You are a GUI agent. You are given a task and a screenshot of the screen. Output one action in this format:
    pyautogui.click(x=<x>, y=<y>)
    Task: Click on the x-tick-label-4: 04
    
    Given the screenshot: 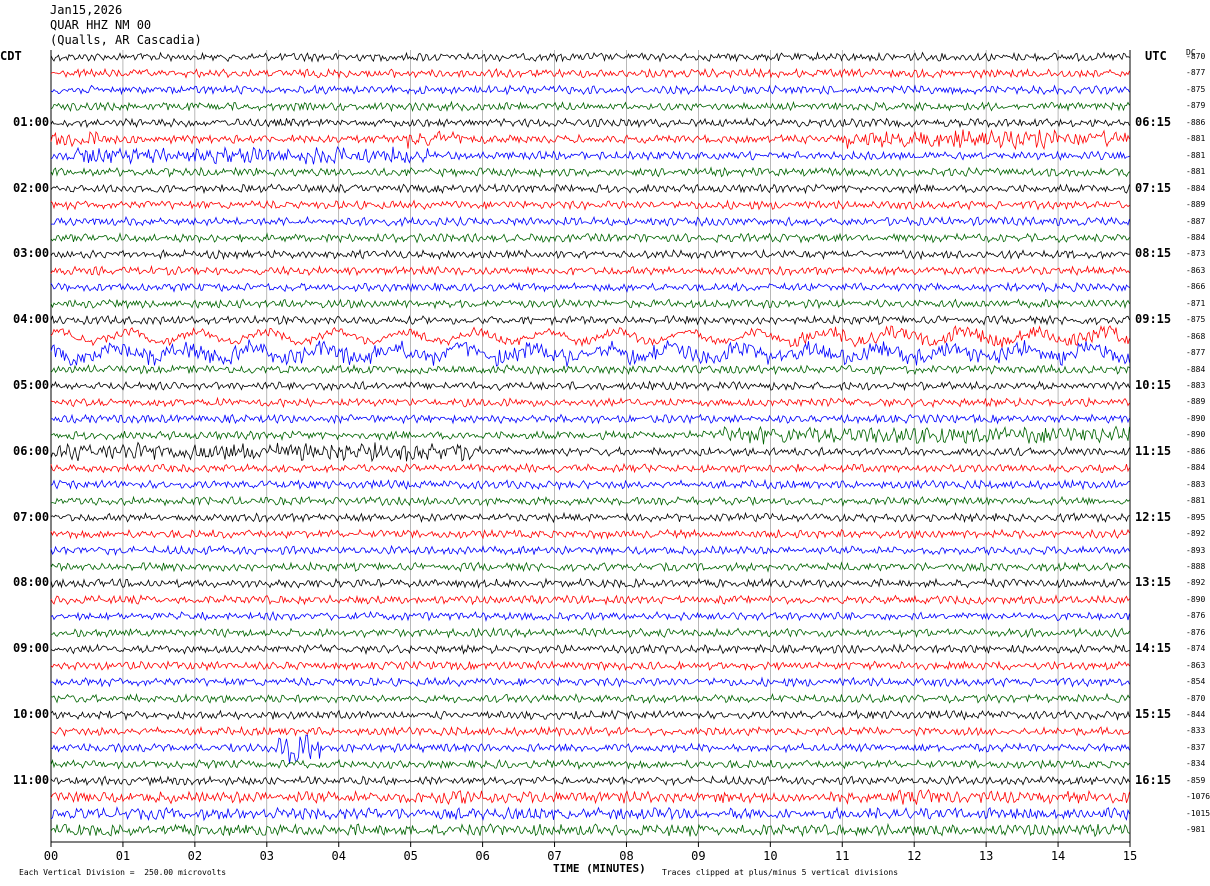 What is the action you would take?
    pyautogui.click(x=339, y=856)
    